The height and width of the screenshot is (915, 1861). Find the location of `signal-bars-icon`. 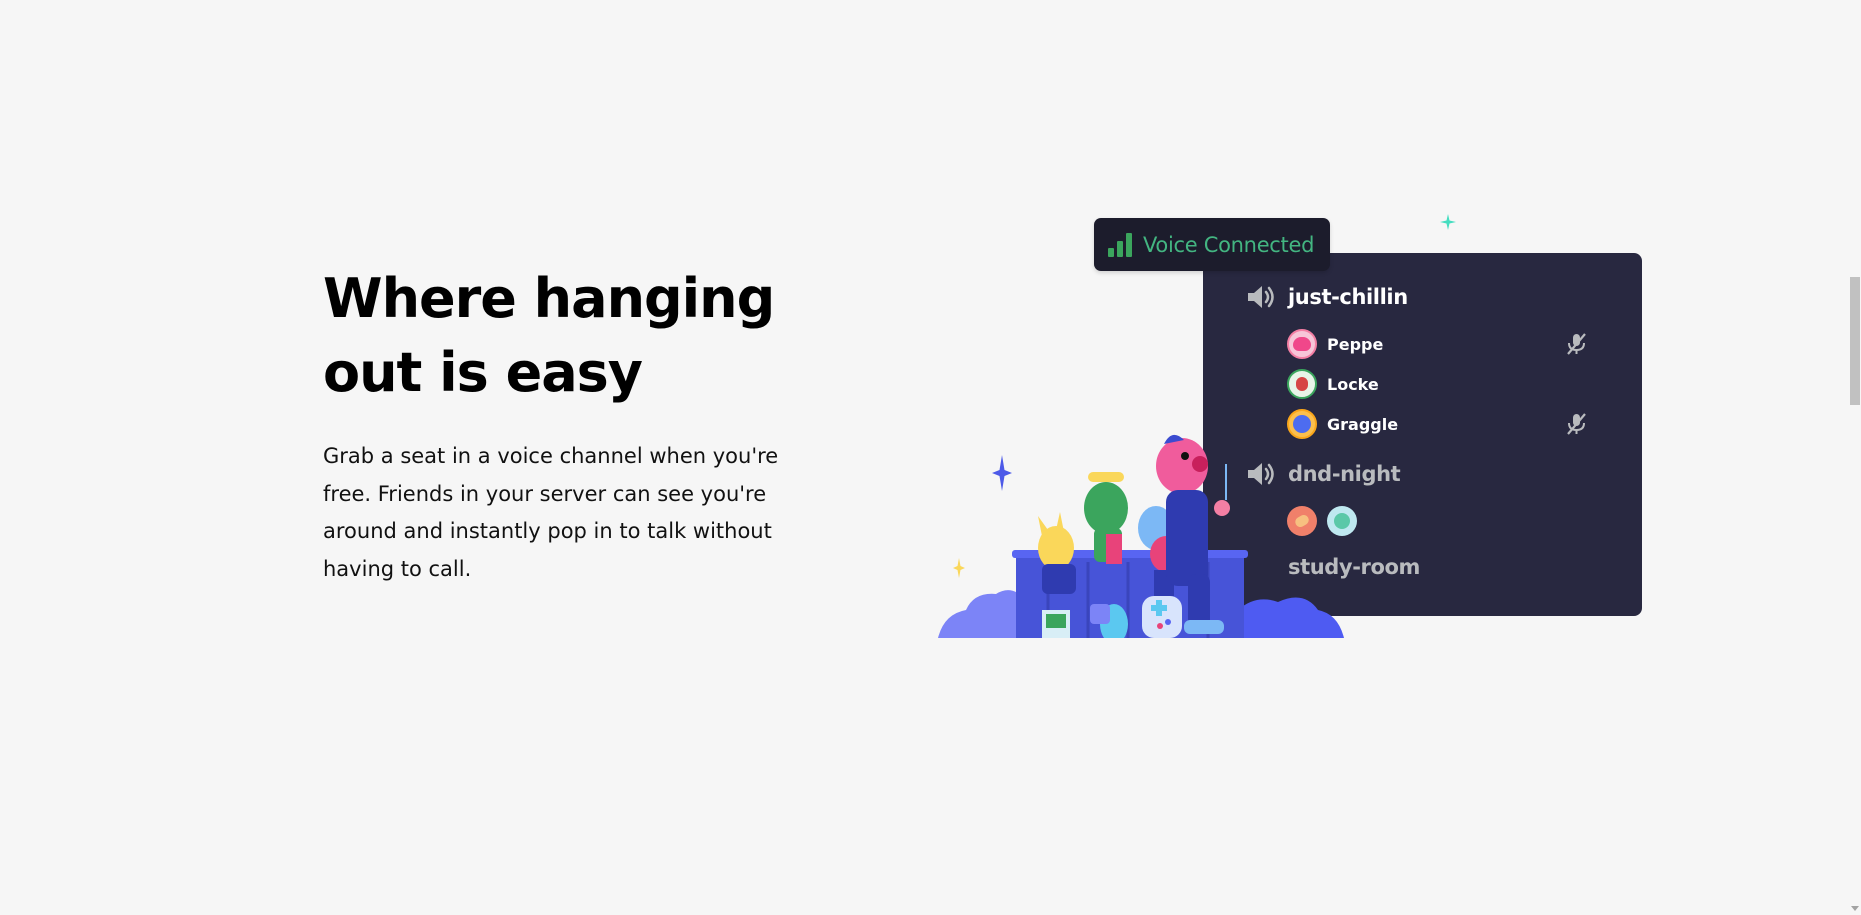

signal-bars-icon is located at coordinates (1120, 244).